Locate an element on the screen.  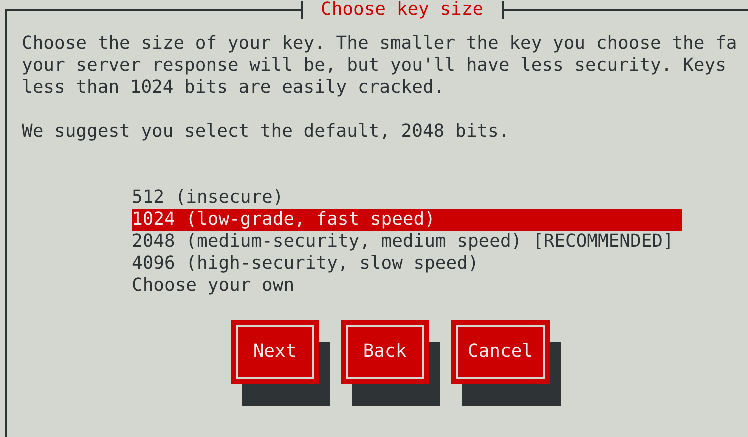
key-size-option: 512 (insecure) is located at coordinates (407, 198).